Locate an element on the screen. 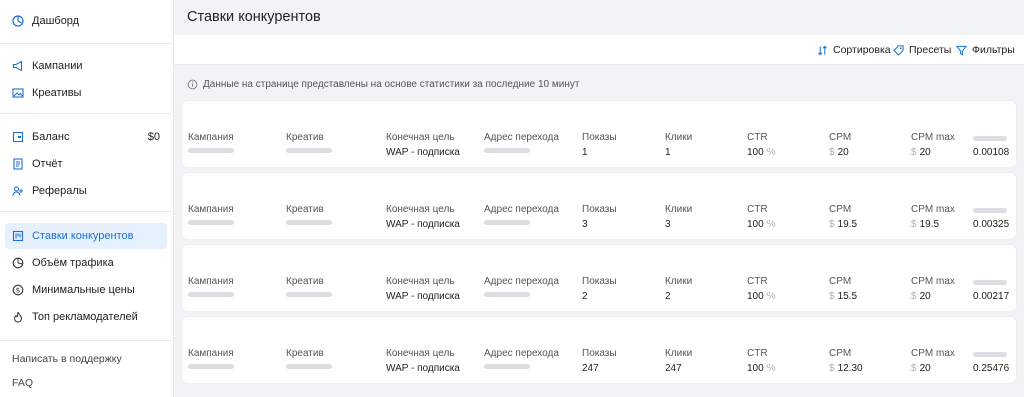 The image size is (1024, 397). result-value: 0.00217 is located at coordinates (991, 296).